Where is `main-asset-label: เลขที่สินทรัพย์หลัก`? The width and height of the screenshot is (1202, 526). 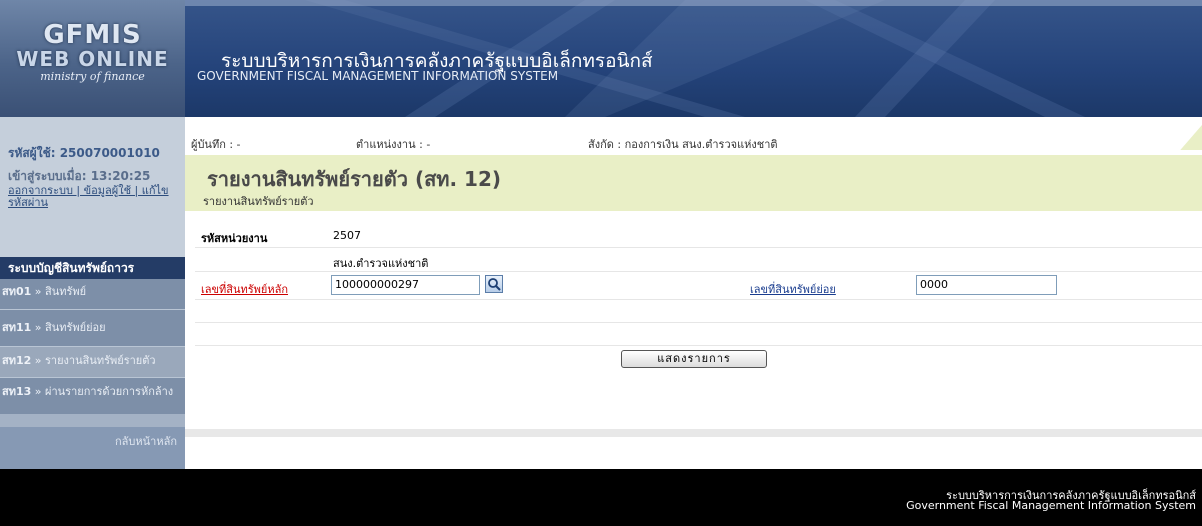
main-asset-label: เลขที่สินทรัพย์หลัก is located at coordinates (244, 289).